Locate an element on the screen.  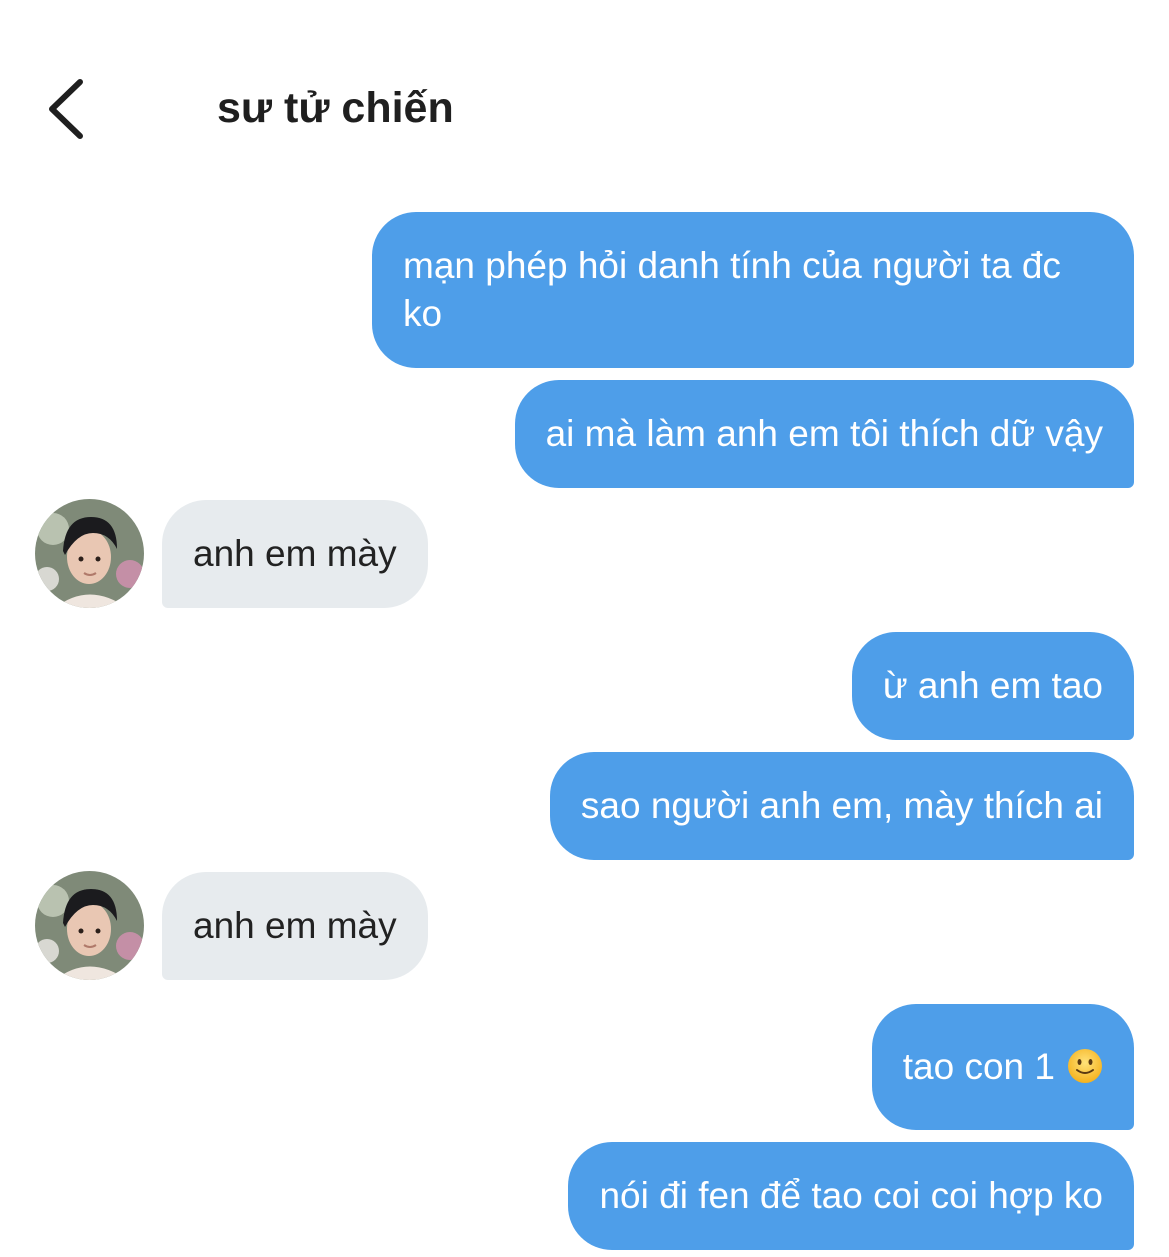
conversation-title: sư tử chiến is located at coordinates (335, 108).